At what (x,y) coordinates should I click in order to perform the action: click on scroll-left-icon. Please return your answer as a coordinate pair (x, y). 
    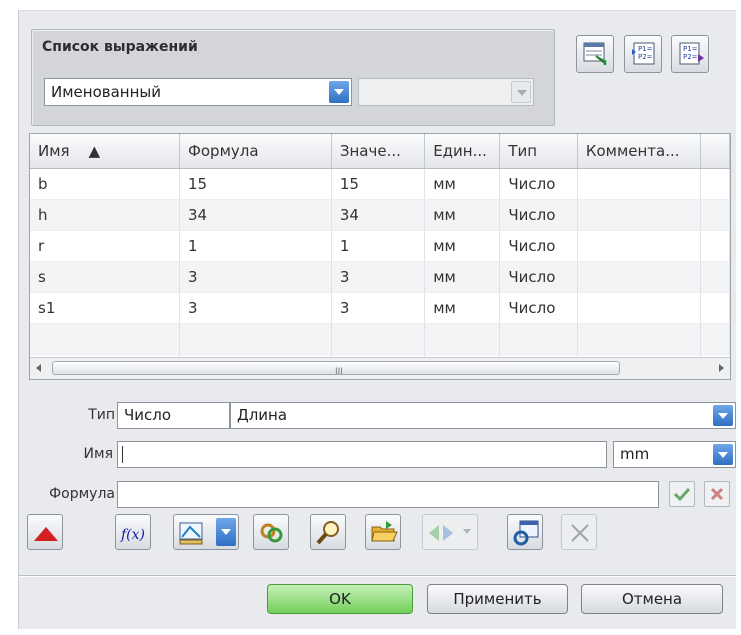
    Looking at the image, I should click on (38, 368).